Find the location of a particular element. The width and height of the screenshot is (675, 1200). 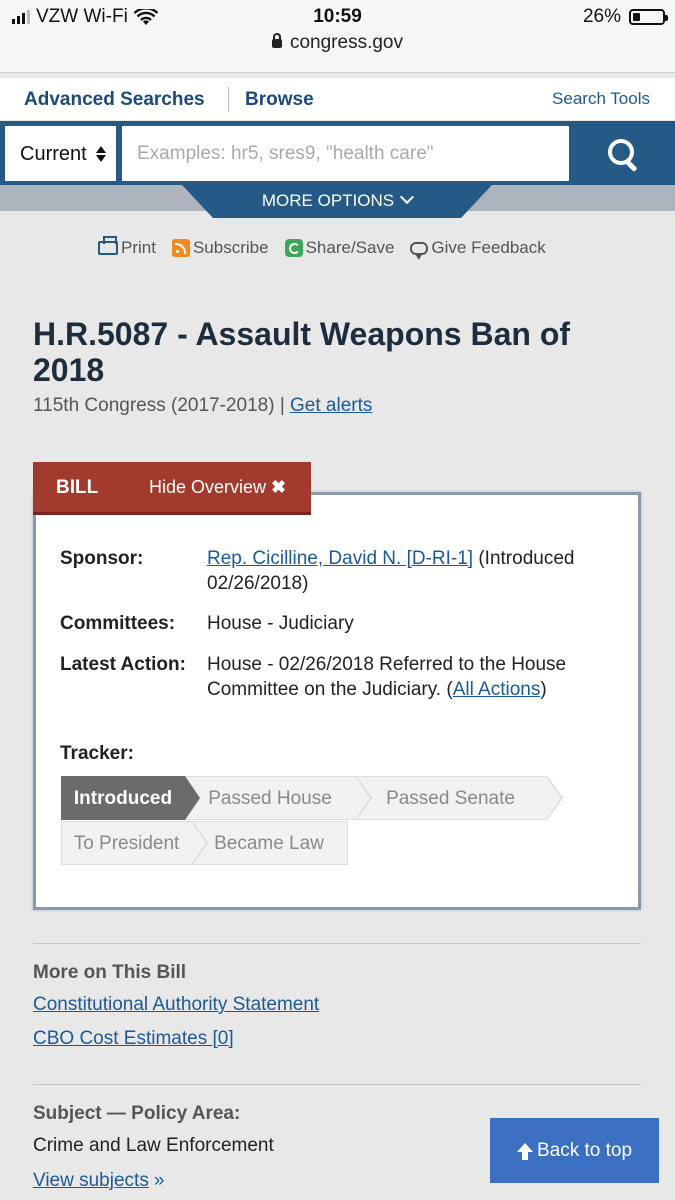

select-caret-icon is located at coordinates (101, 154).